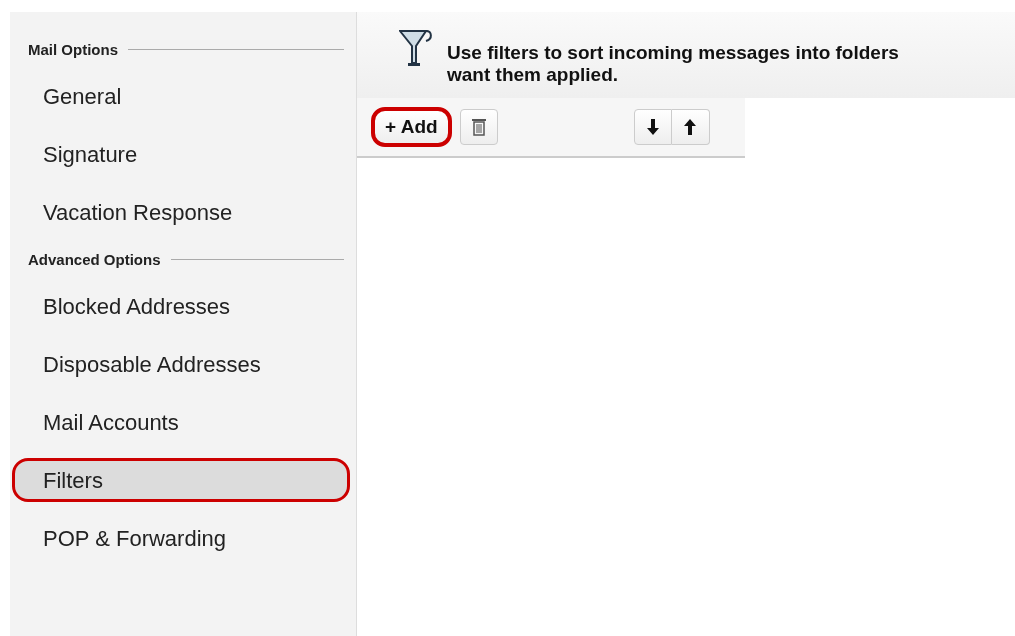  What do you see at coordinates (533, 75) in the screenshot?
I see `description-text: want them applied.` at bounding box center [533, 75].